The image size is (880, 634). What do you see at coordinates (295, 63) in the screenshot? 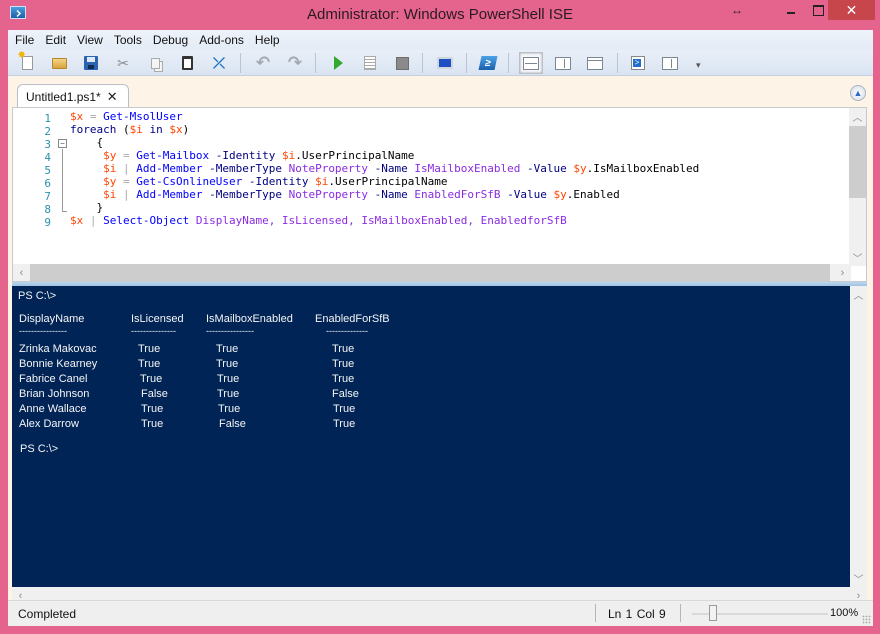
I see `redo-button: ↷` at bounding box center [295, 63].